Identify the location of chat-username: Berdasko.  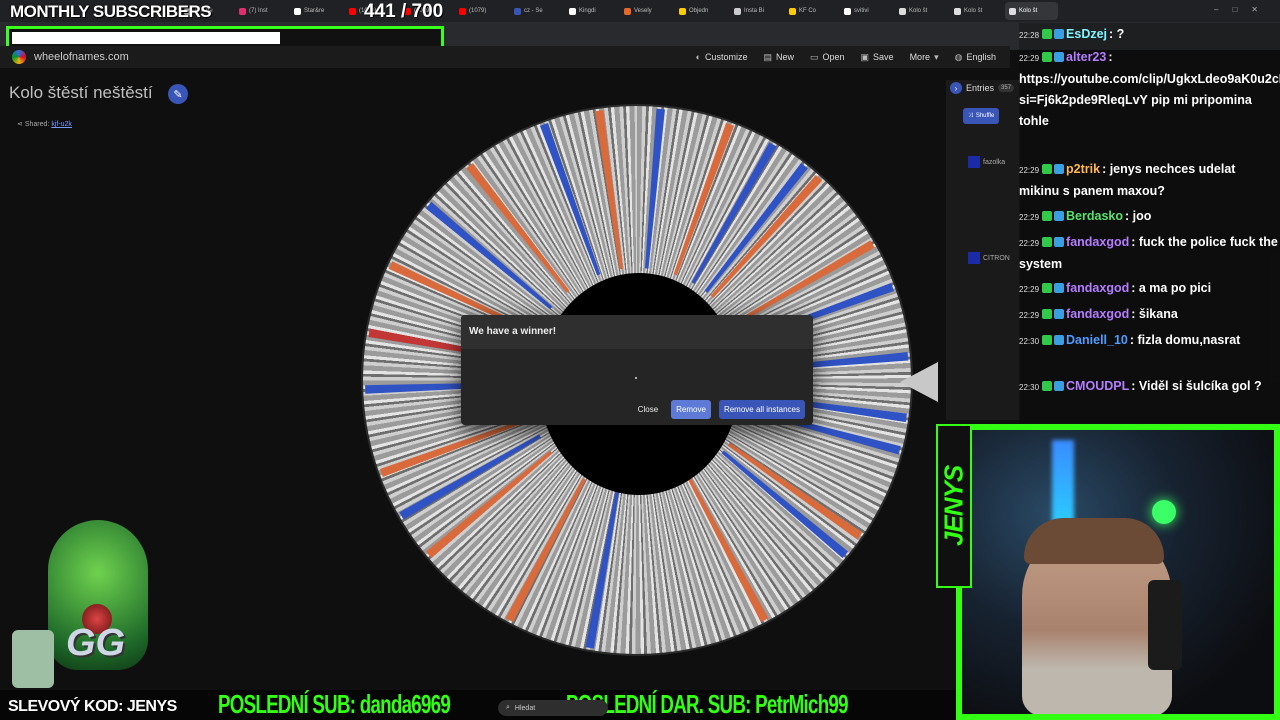
(1094, 216).